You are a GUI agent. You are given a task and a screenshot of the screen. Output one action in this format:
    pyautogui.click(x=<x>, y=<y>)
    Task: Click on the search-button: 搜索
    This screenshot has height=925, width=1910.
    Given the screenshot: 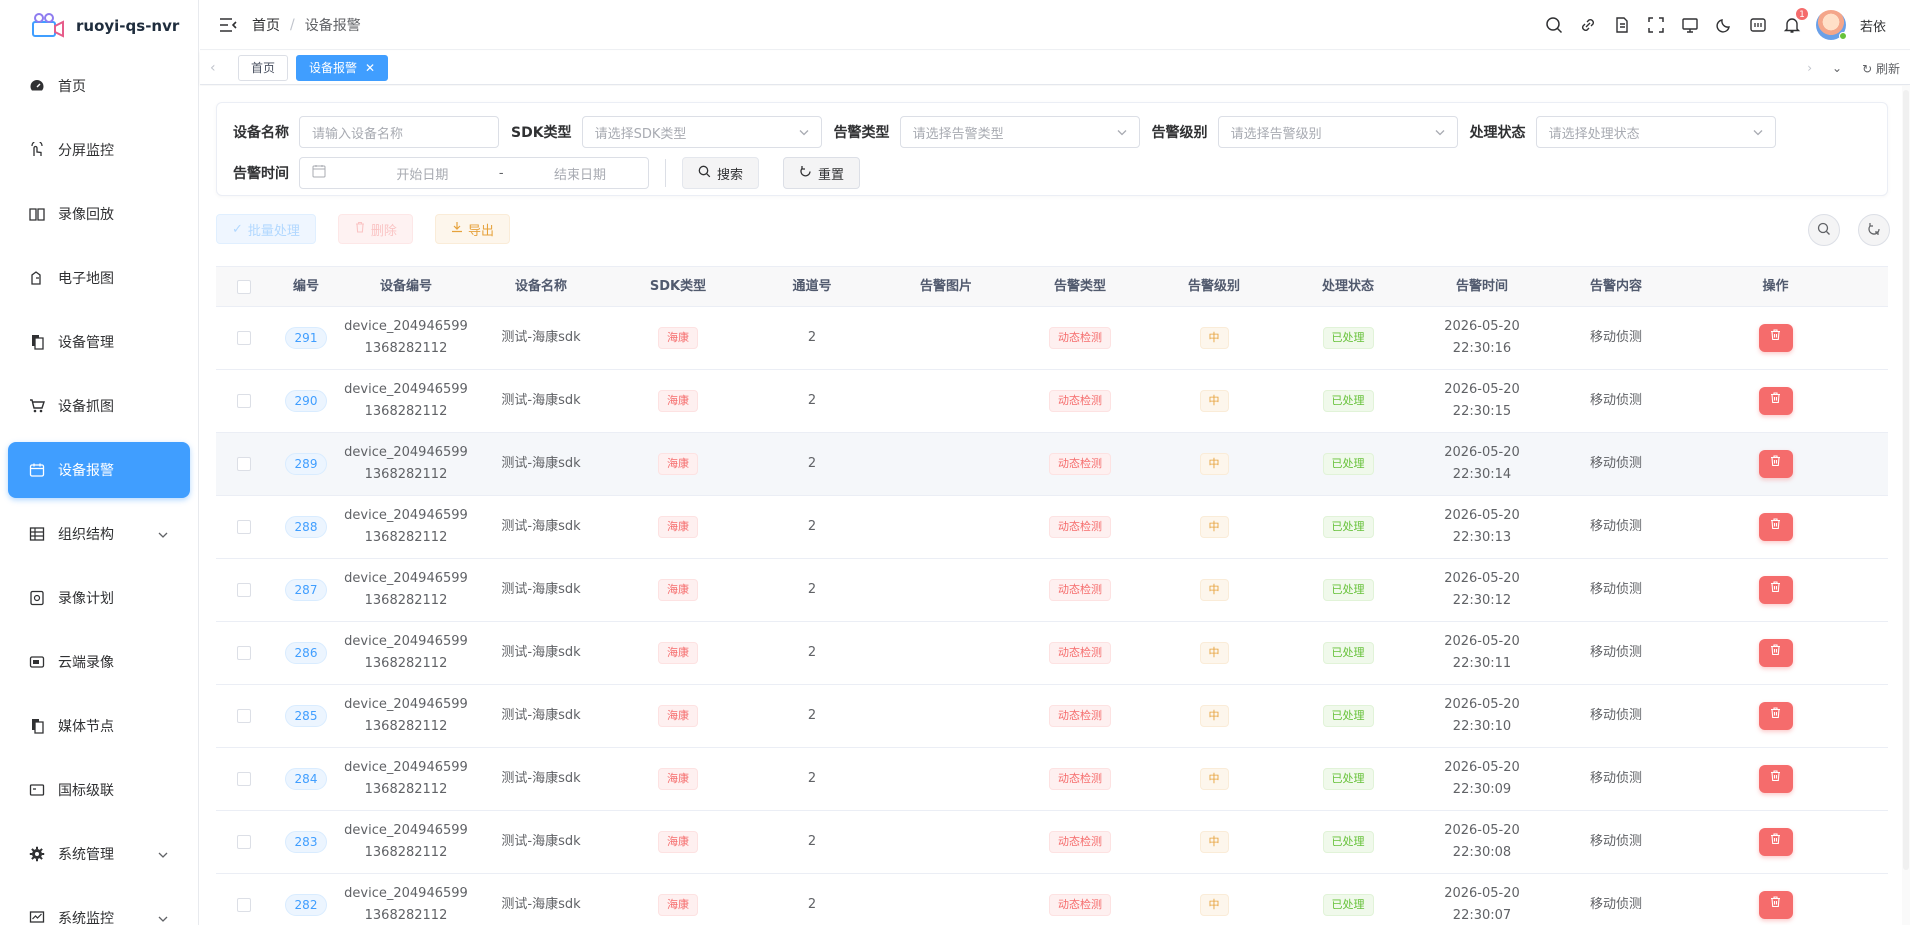 What is the action you would take?
    pyautogui.click(x=721, y=173)
    